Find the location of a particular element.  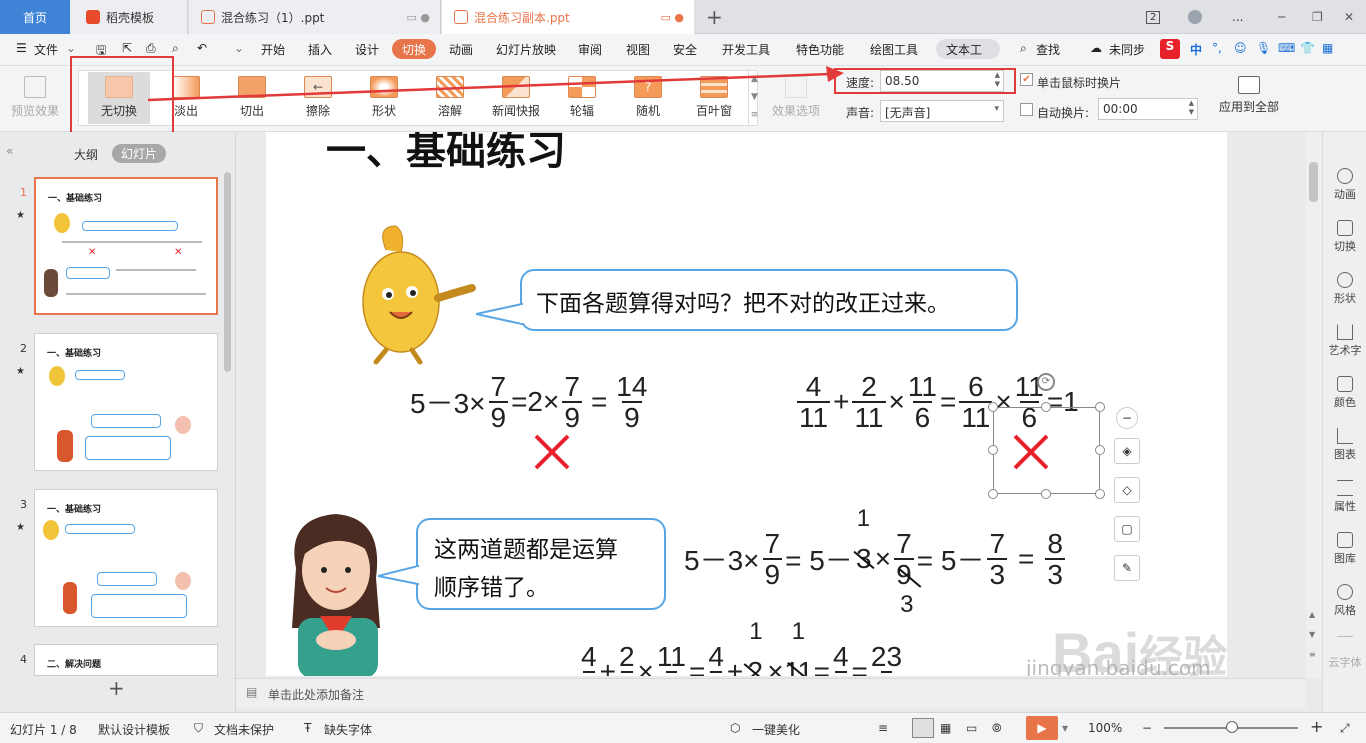

new-tab-icon: + is located at coordinates (718, 17).